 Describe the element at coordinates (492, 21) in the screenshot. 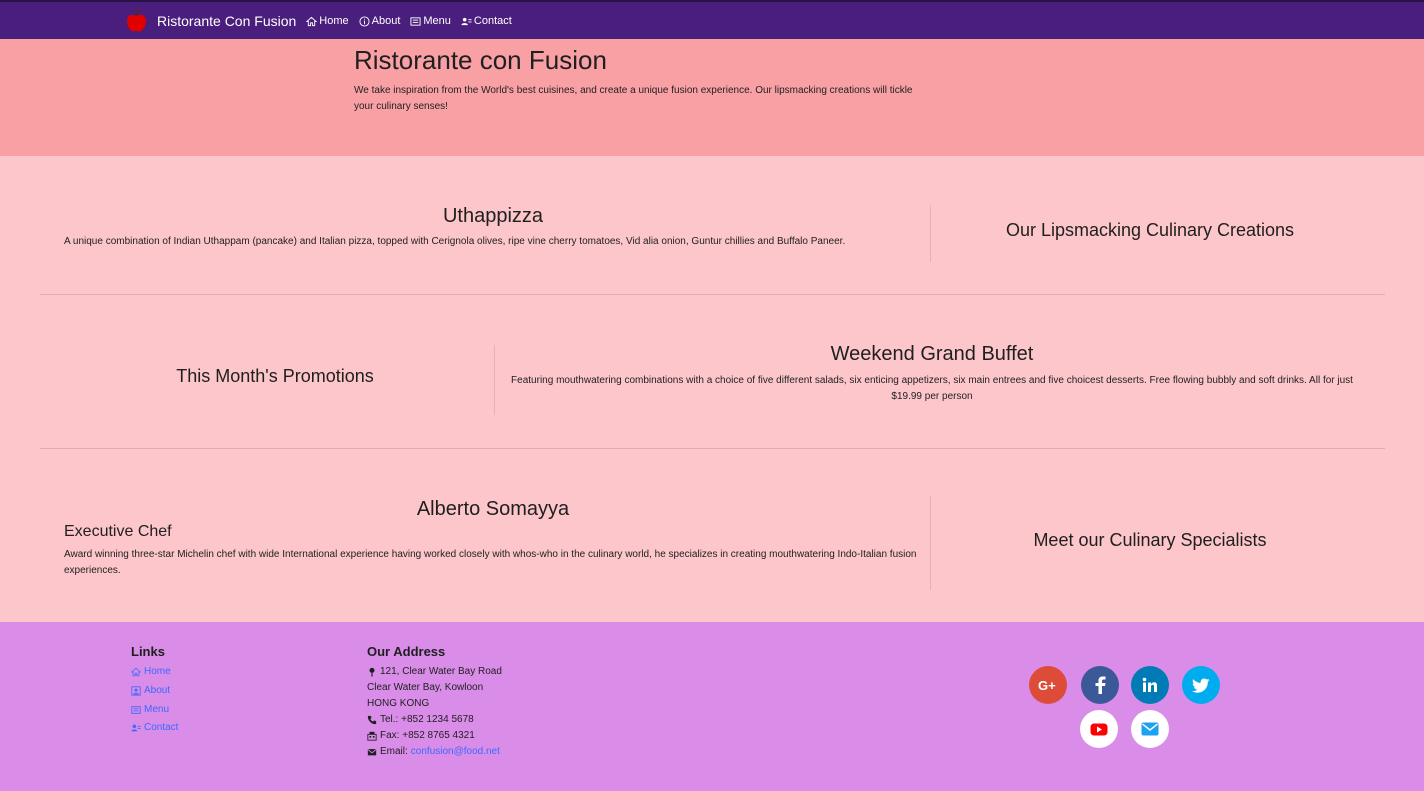

I see `nav-item-contact-label: Contact` at that location.